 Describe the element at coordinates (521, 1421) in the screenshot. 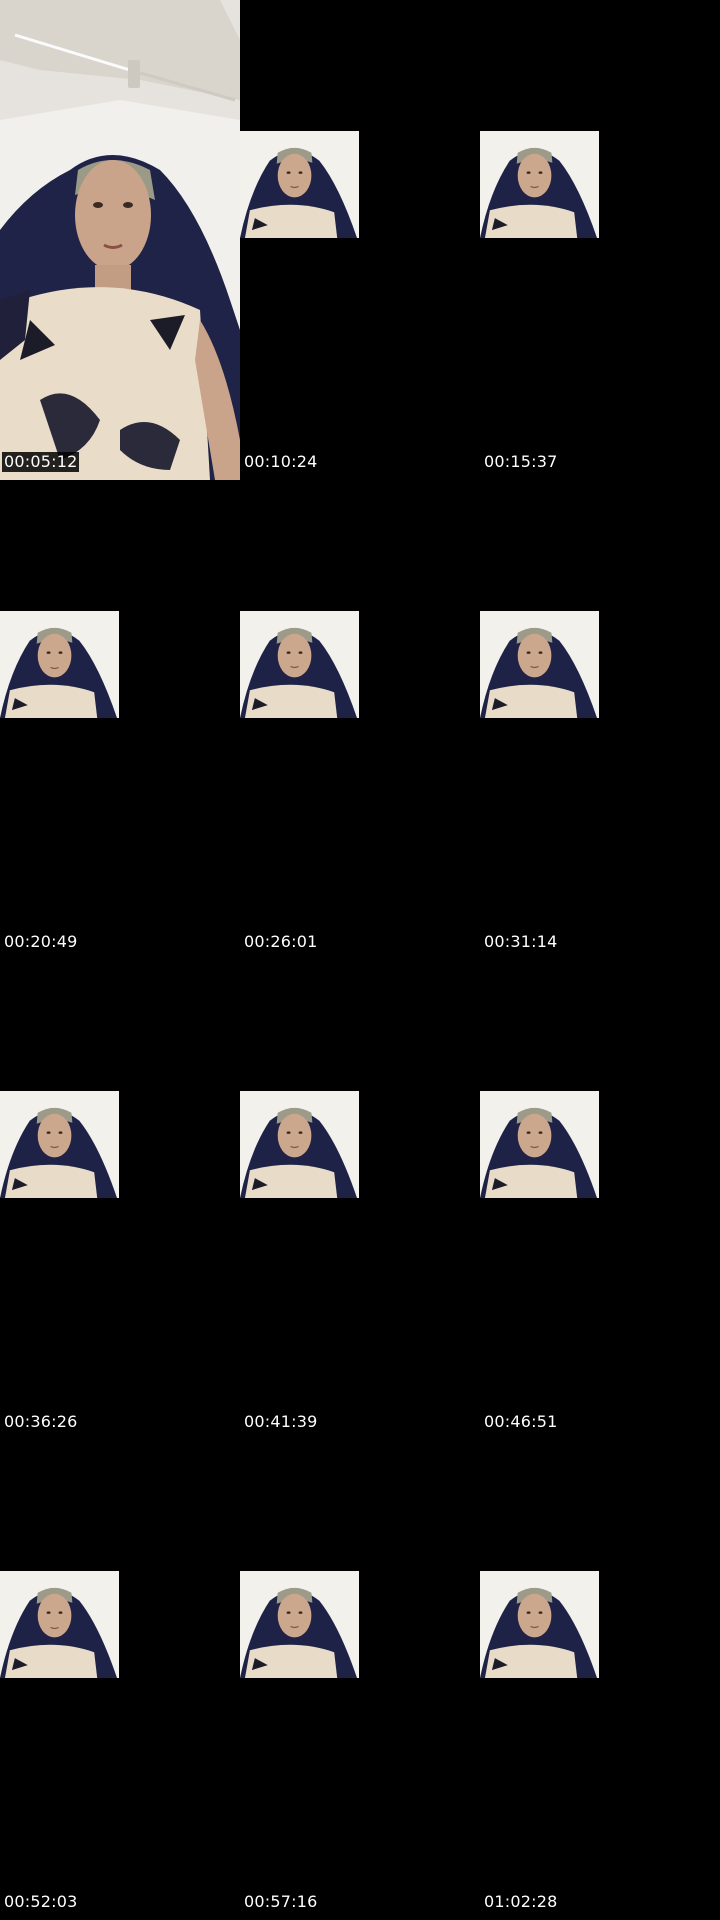

I see `frame-timestamp: 00:46:51` at that location.